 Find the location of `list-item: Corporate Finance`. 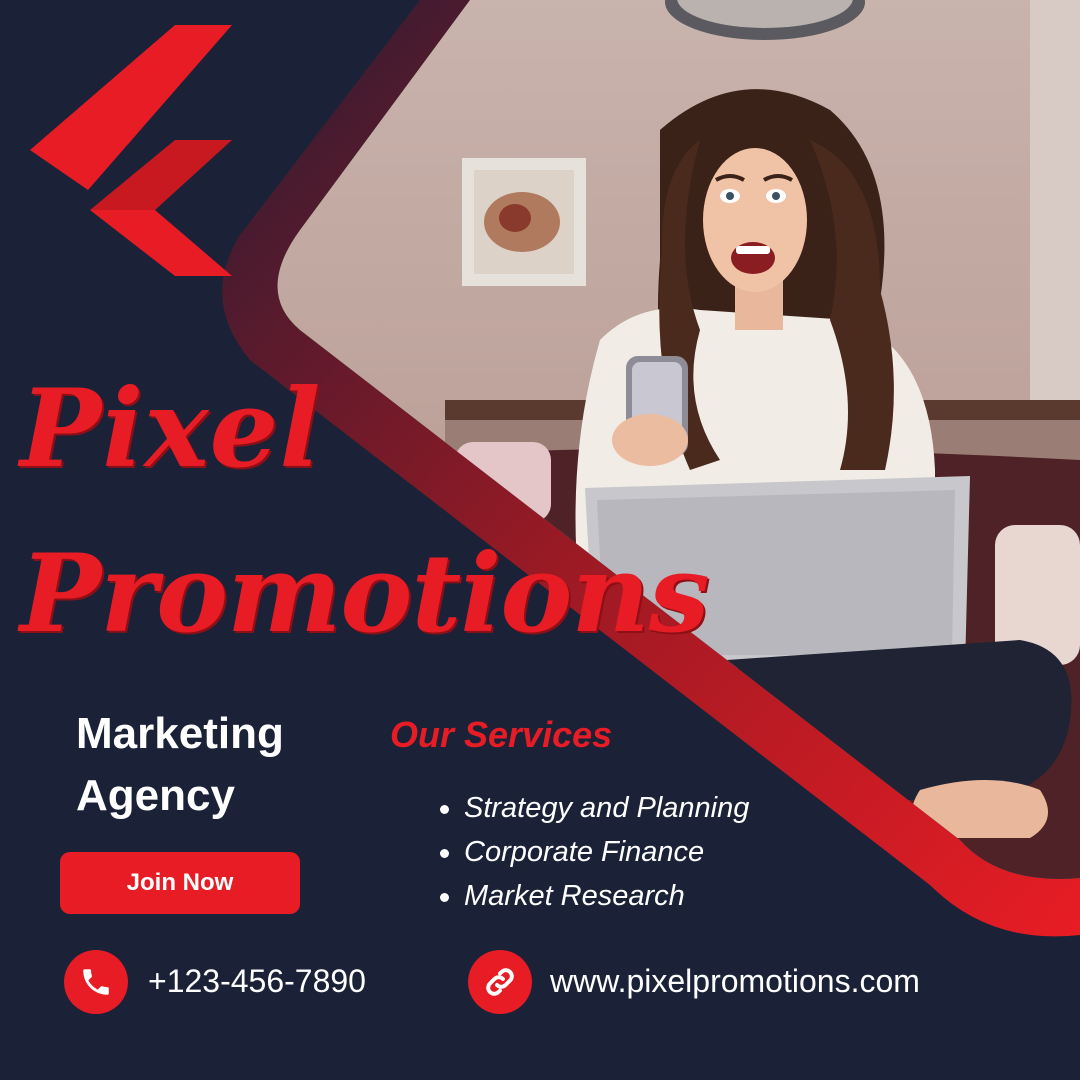

list-item: Corporate Finance is located at coordinates (593, 856).